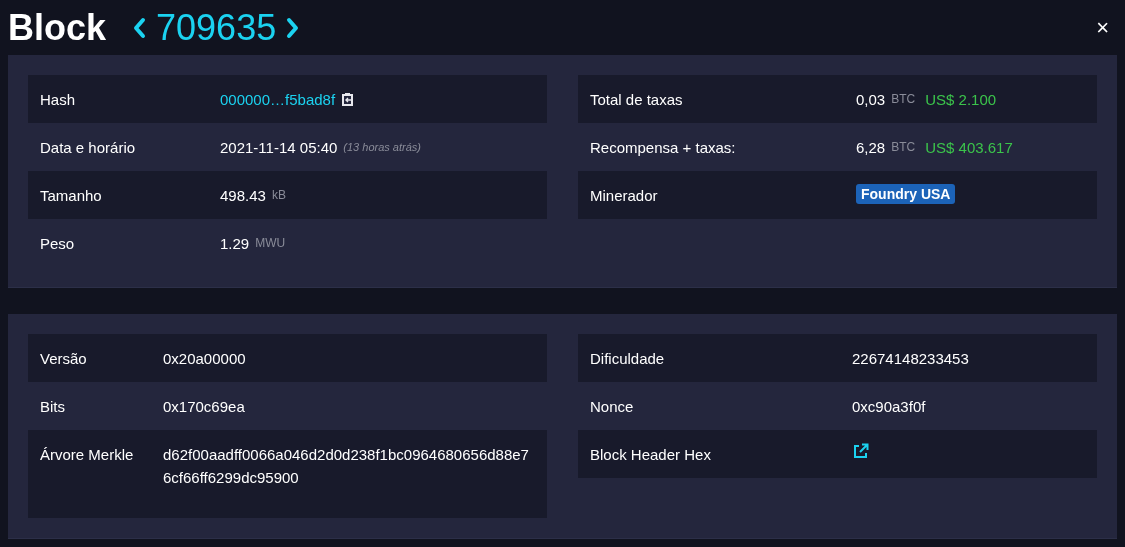 Image resolution: width=1125 pixels, height=547 pixels. Describe the element at coordinates (279, 148) in the screenshot. I see `field-value: 2021-11-14 05:40` at that location.